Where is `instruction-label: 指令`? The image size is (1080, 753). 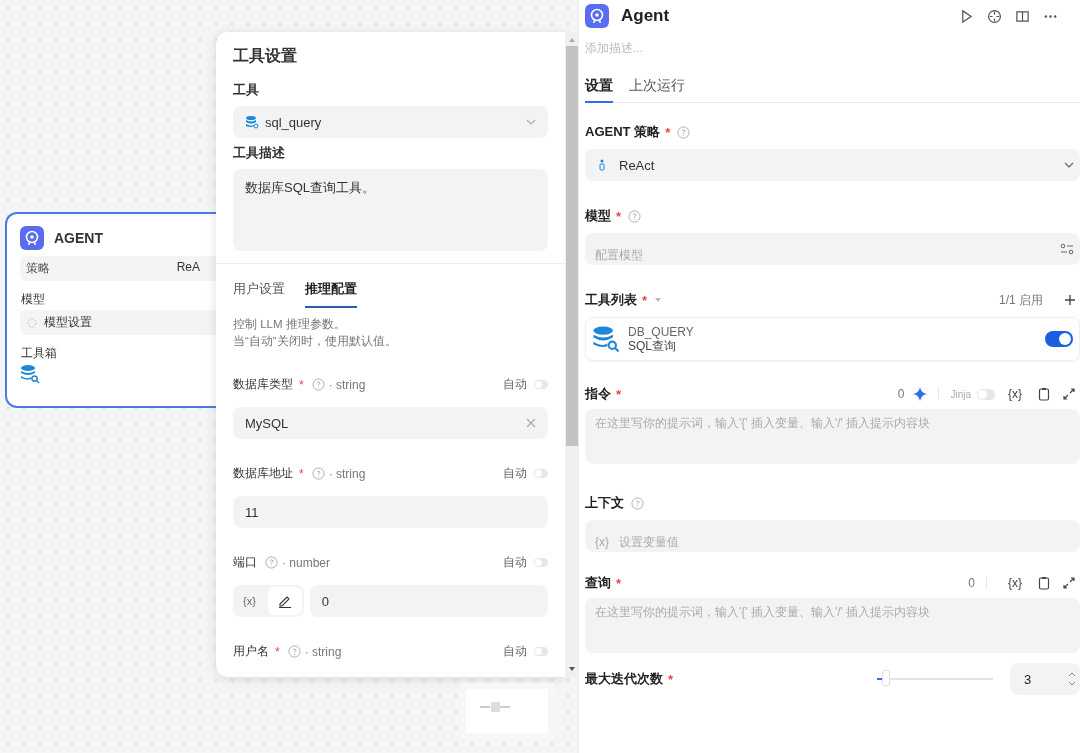
instruction-label: 指令 is located at coordinates (598, 394).